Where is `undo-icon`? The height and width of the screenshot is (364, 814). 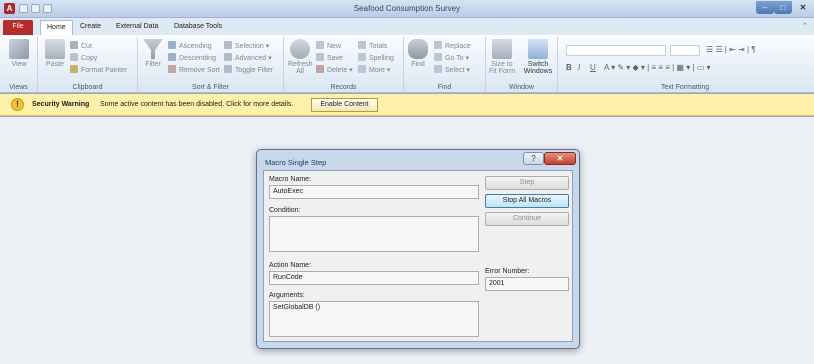
undo-icon is located at coordinates (35, 8).